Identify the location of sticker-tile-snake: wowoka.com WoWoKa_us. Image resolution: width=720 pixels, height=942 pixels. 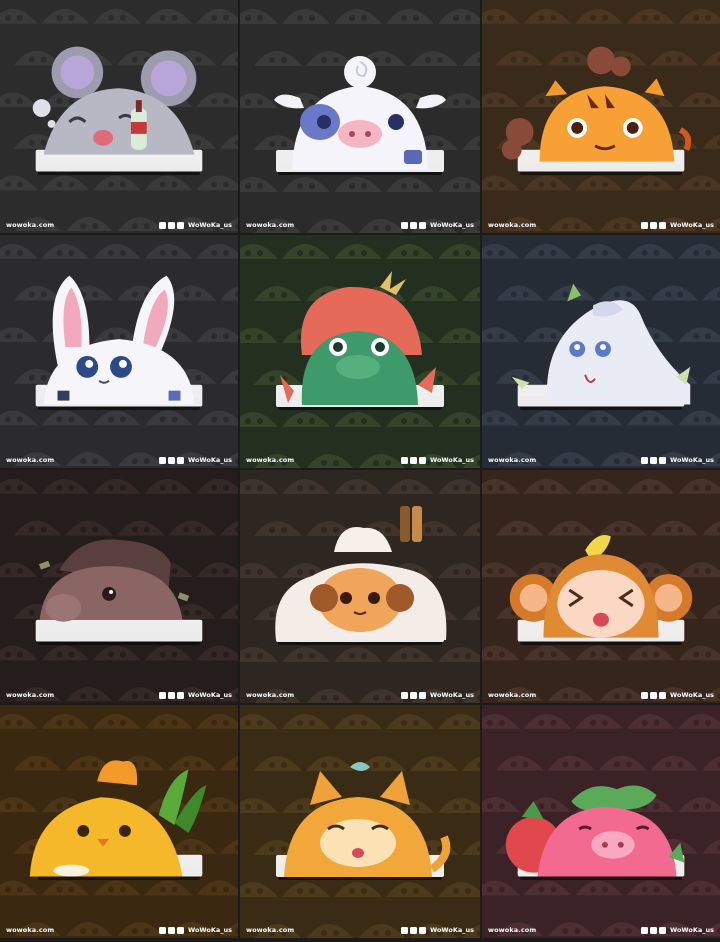
(601, 351).